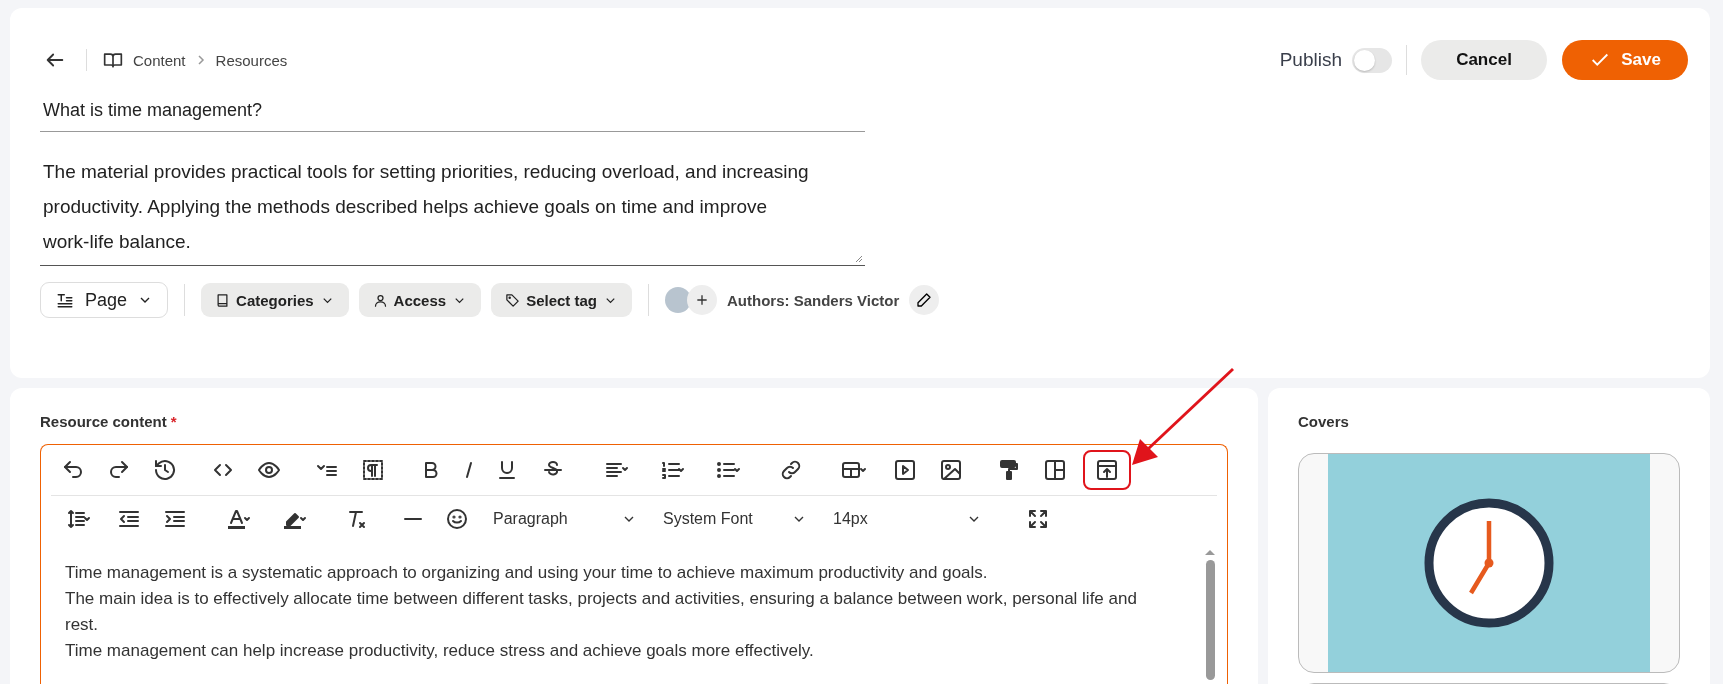 This screenshot has width=1723, height=684. What do you see at coordinates (1484, 60) in the screenshot?
I see `cancel-button: Cancel` at bounding box center [1484, 60].